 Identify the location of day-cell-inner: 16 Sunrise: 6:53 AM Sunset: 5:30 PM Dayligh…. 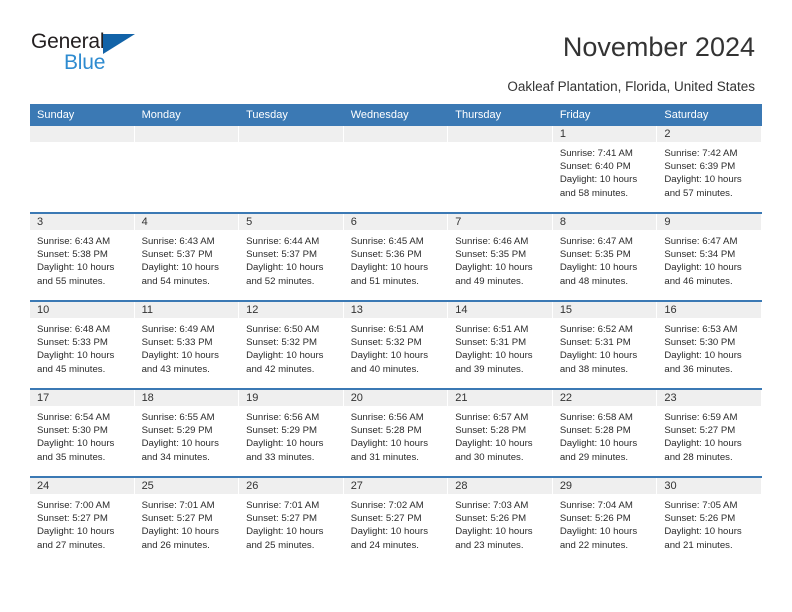
(709, 345).